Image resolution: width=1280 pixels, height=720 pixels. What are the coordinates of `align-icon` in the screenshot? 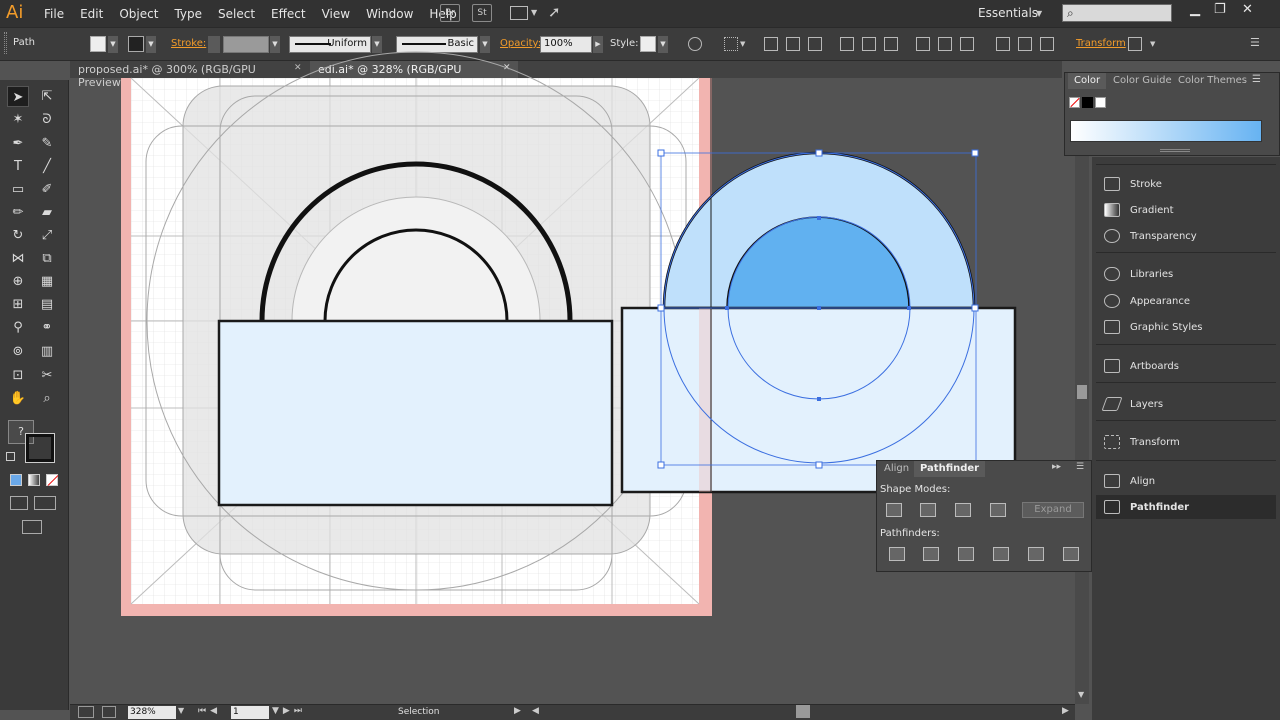 It's located at (1112, 481).